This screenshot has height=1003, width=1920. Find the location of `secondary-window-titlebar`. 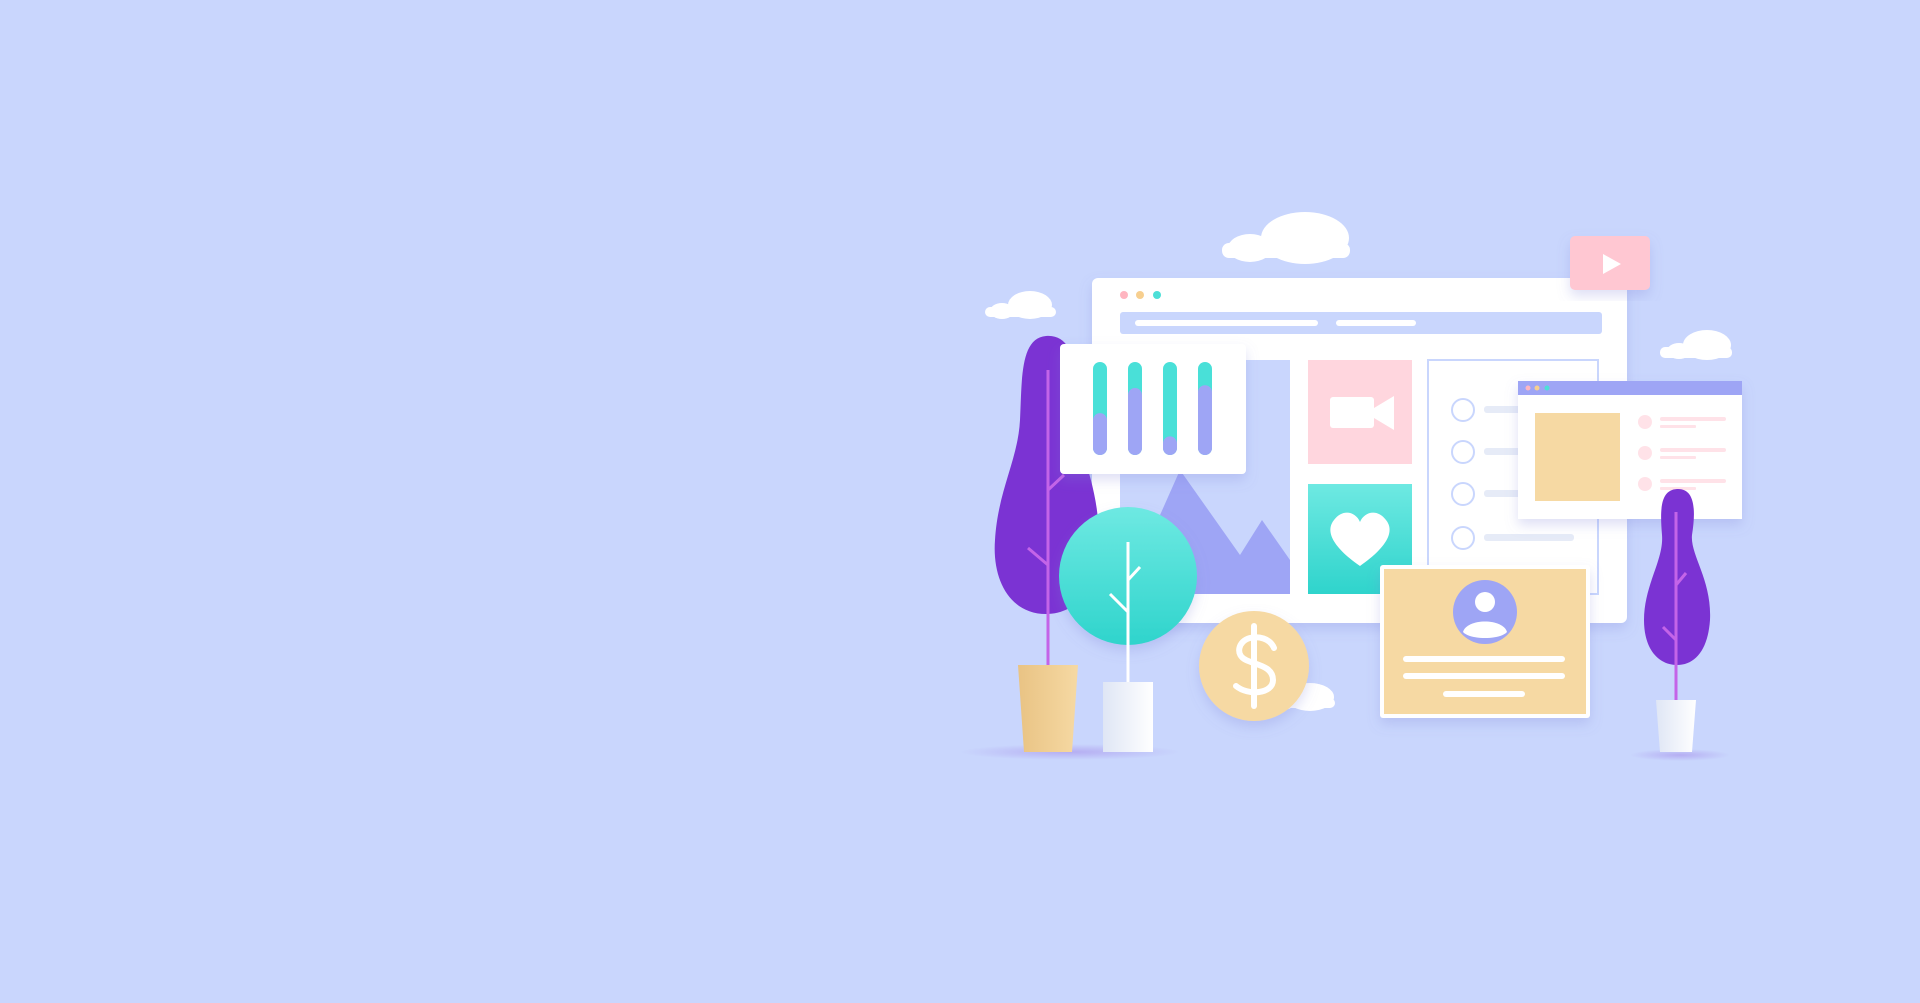

secondary-window-titlebar is located at coordinates (1630, 388).